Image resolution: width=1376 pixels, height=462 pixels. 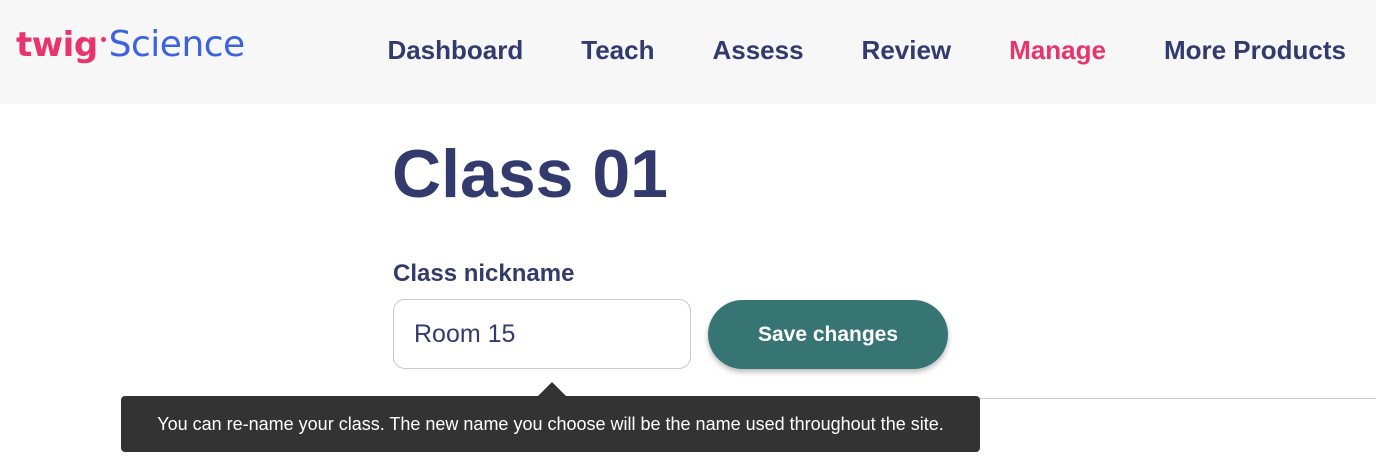 I want to click on logo-science-text: Science, so click(x=177, y=44).